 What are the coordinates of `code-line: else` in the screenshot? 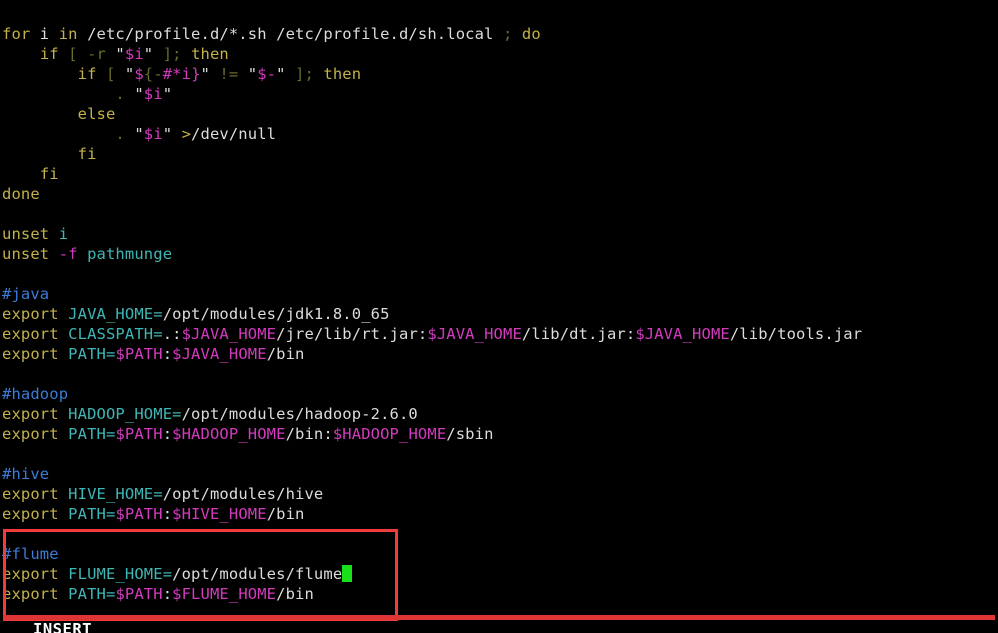 It's located at (499, 114).